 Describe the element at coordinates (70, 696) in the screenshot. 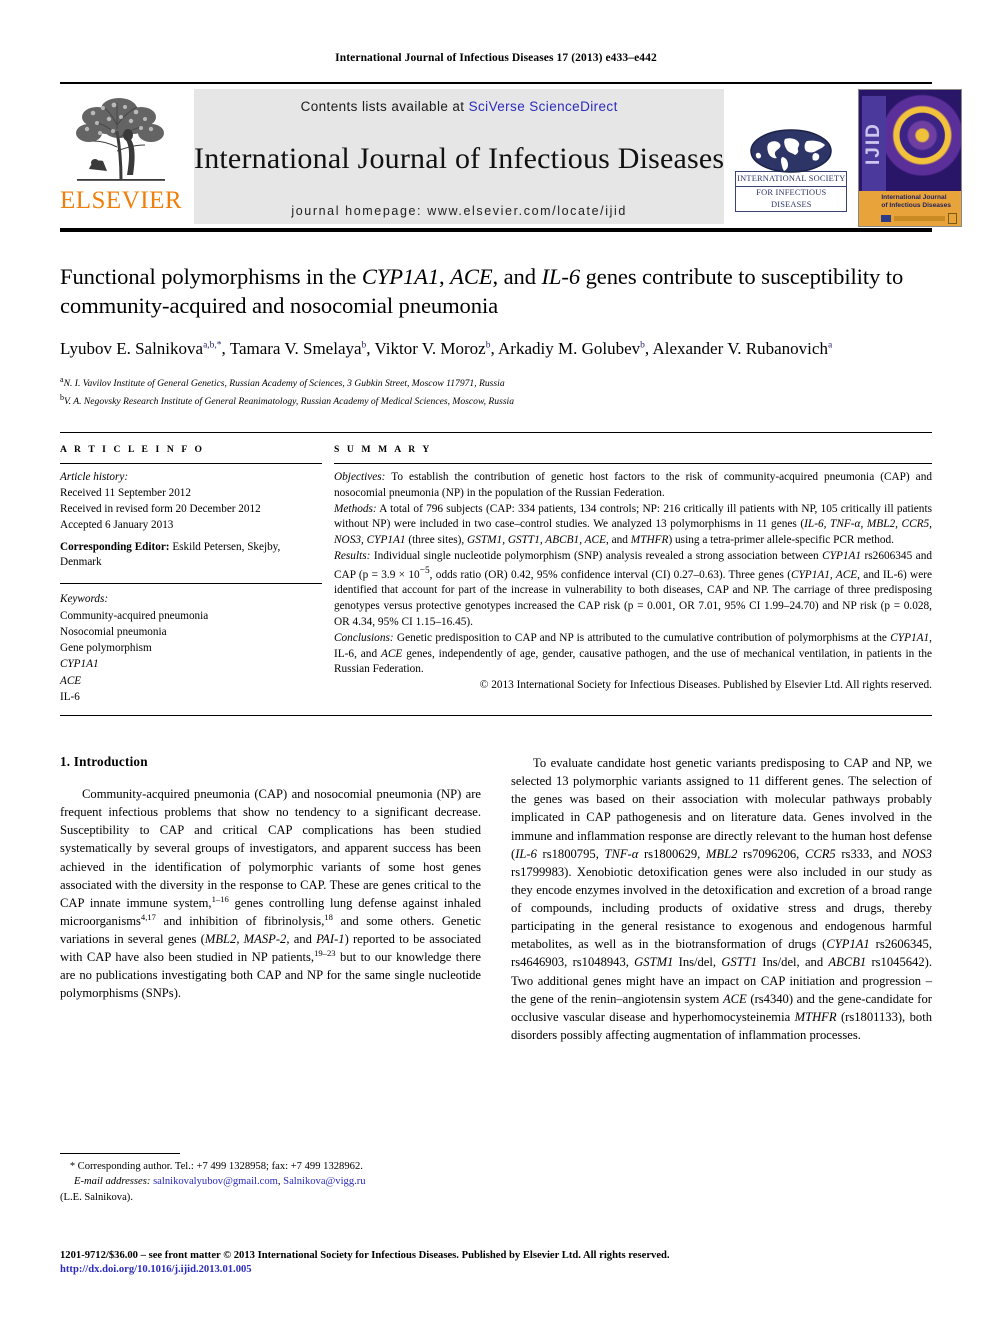

I see `keyword-item: IL-6` at that location.